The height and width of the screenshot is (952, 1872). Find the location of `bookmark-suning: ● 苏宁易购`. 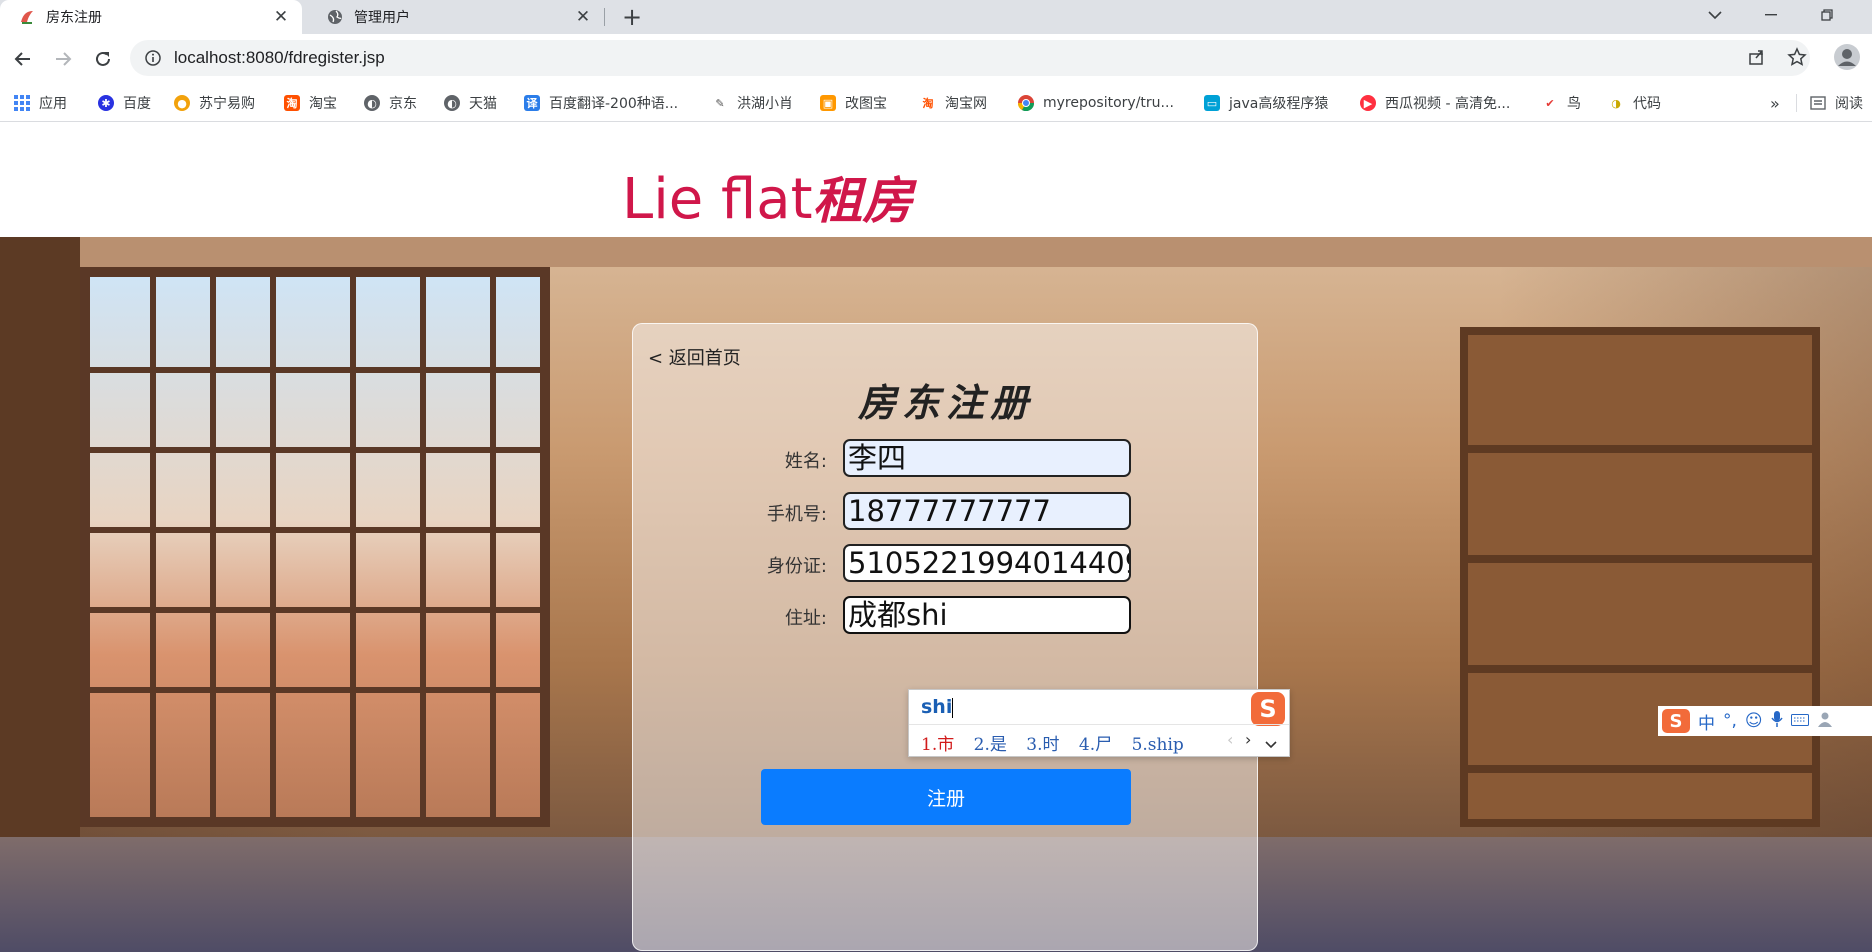

bookmark-suning: ● 苏宁易购 is located at coordinates (214, 103).